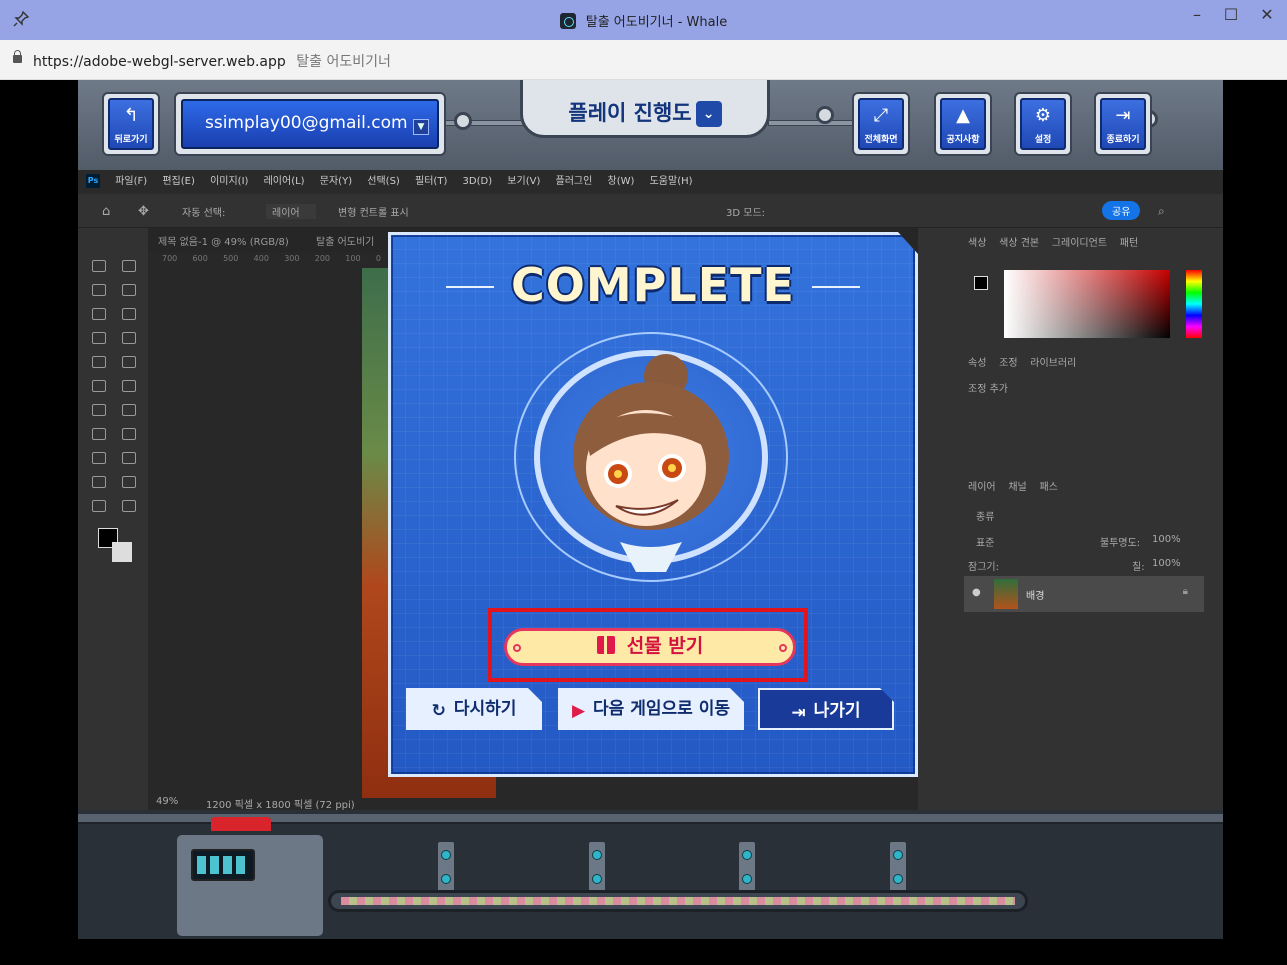 The height and width of the screenshot is (965, 1287). I want to click on path-select-icon, so click(129, 458).